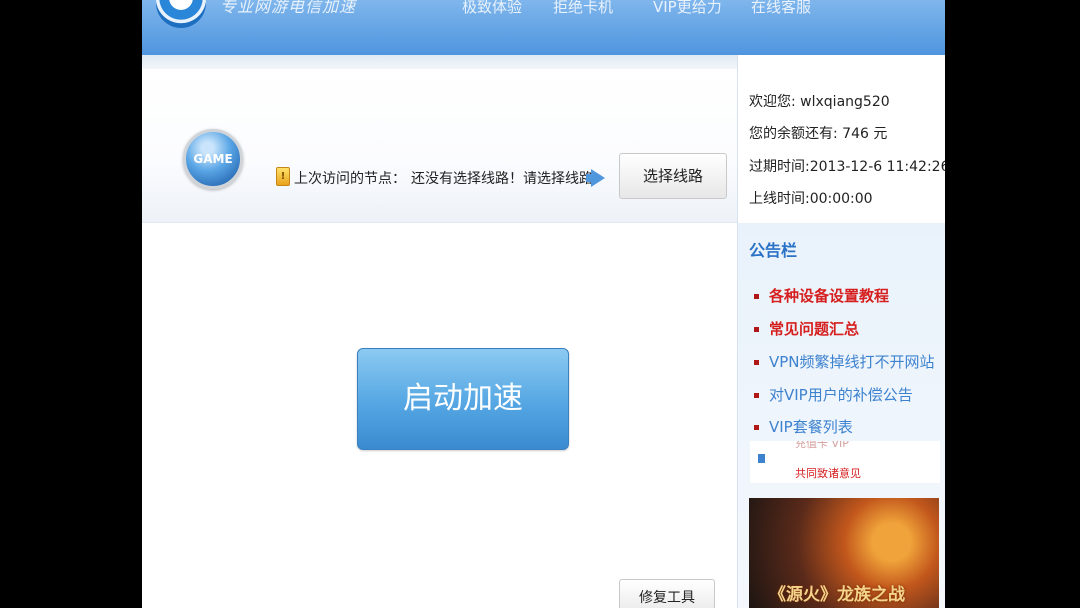 Image resolution: width=1080 pixels, height=608 pixels. I want to click on arrow-right-icon, so click(598, 178).